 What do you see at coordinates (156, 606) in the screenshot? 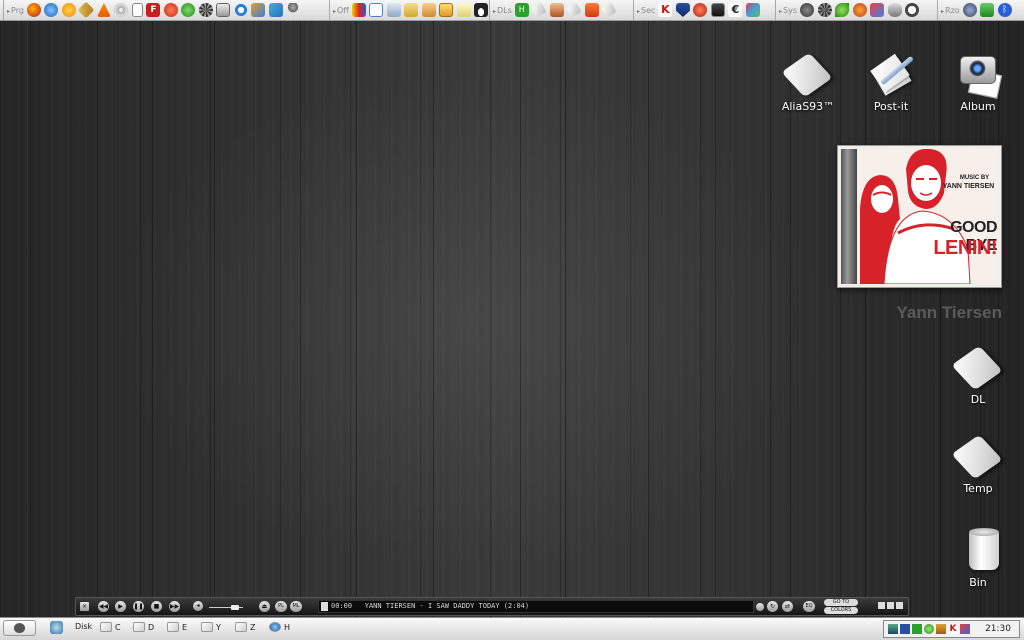
I see `stop-button: ■` at bounding box center [156, 606].